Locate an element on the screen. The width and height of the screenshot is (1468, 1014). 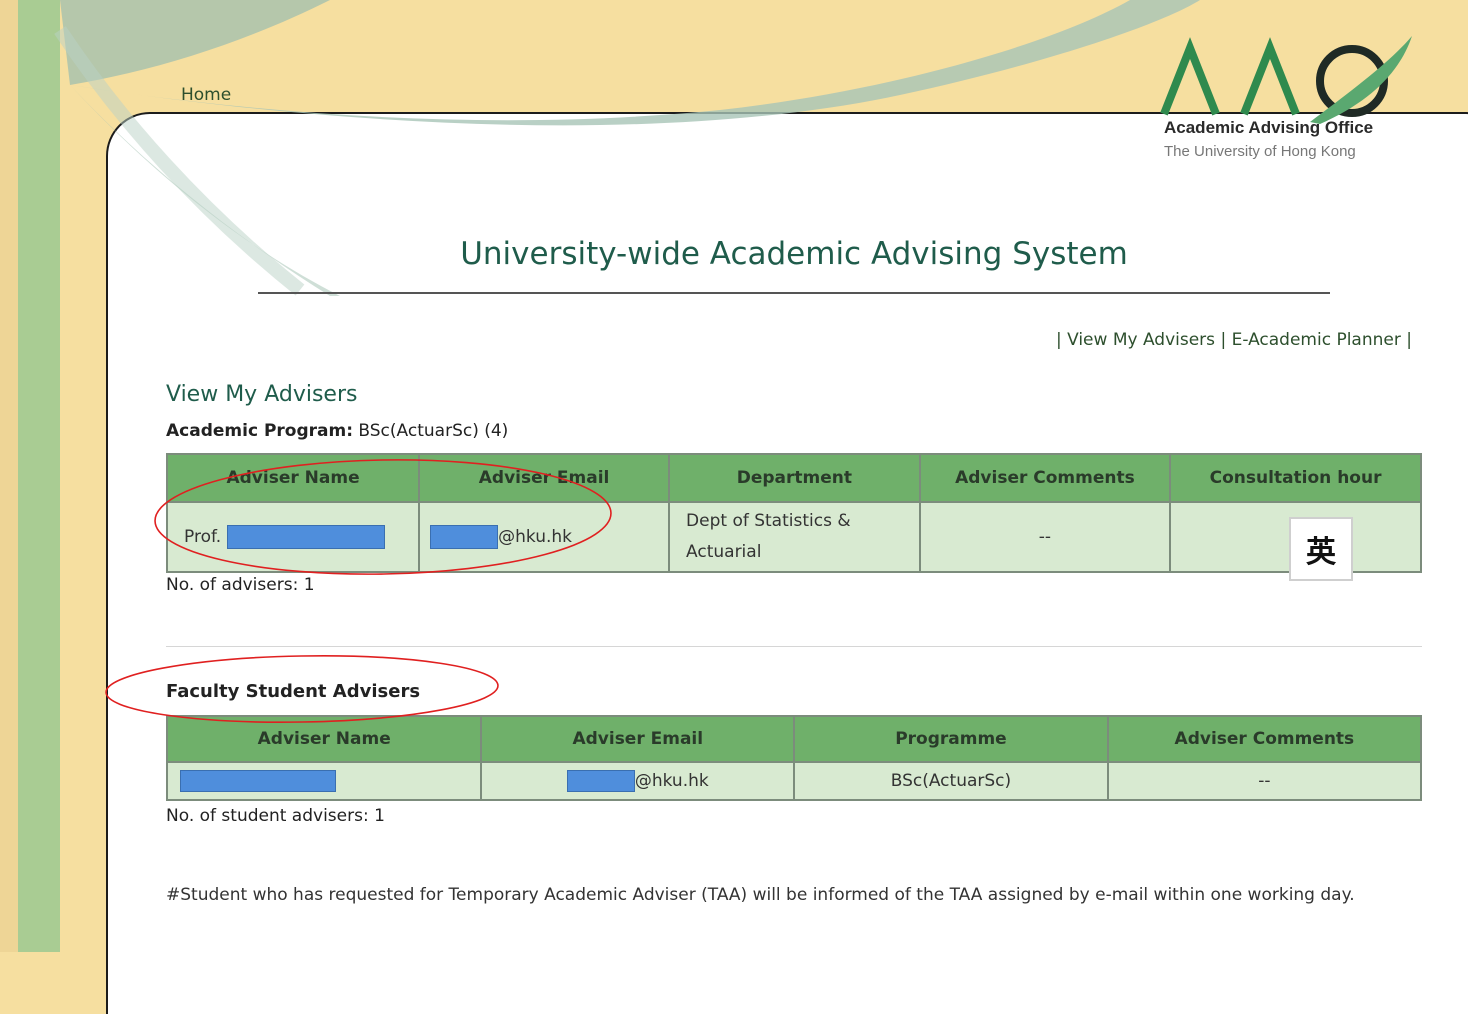
academic-program-label: Academic Program: is located at coordinates (259, 431).